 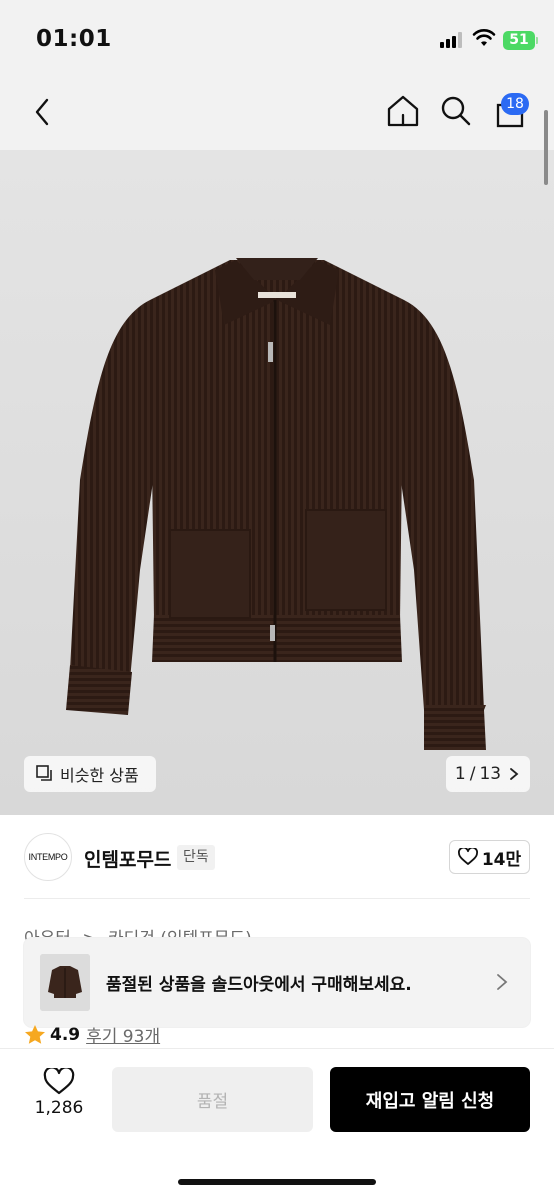 I want to click on pager-current: 1, so click(x=460, y=774).